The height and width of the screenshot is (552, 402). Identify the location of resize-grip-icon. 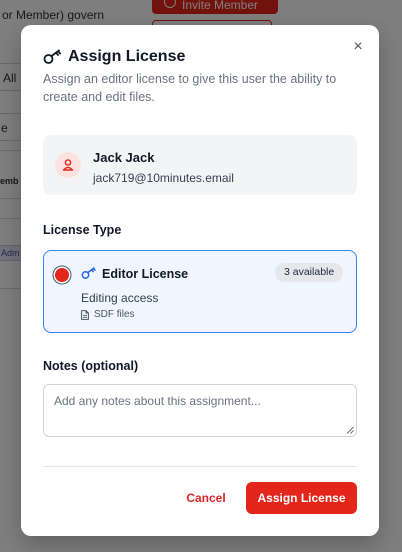
(350, 430).